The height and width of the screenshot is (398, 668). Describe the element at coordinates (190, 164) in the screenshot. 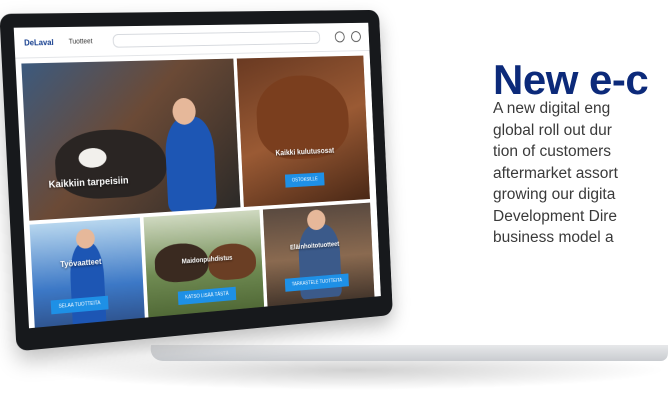

I see `farmer-image` at that location.